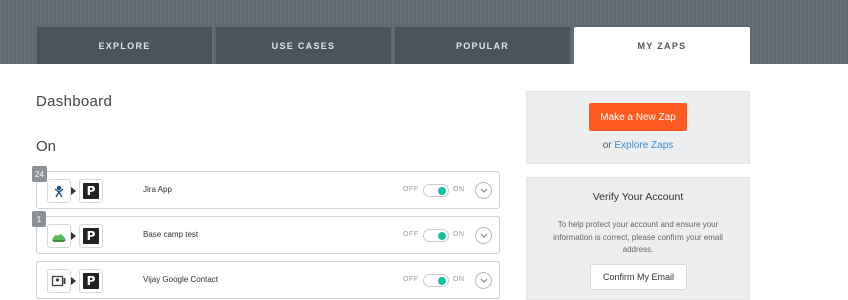 This screenshot has width=848, height=300. I want to click on make-new-zap-button: Make a New Zap, so click(638, 117).